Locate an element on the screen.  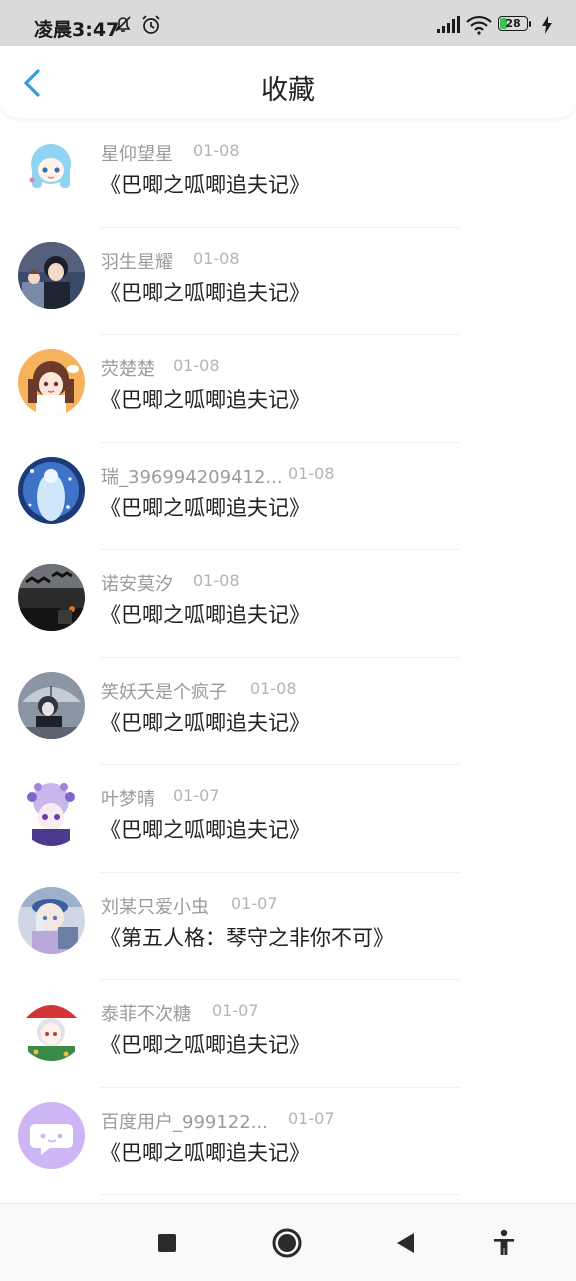
list-item: 星仰望星 01-08 《巴唧之呱唧追夫记》 is located at coordinates (288, 174).